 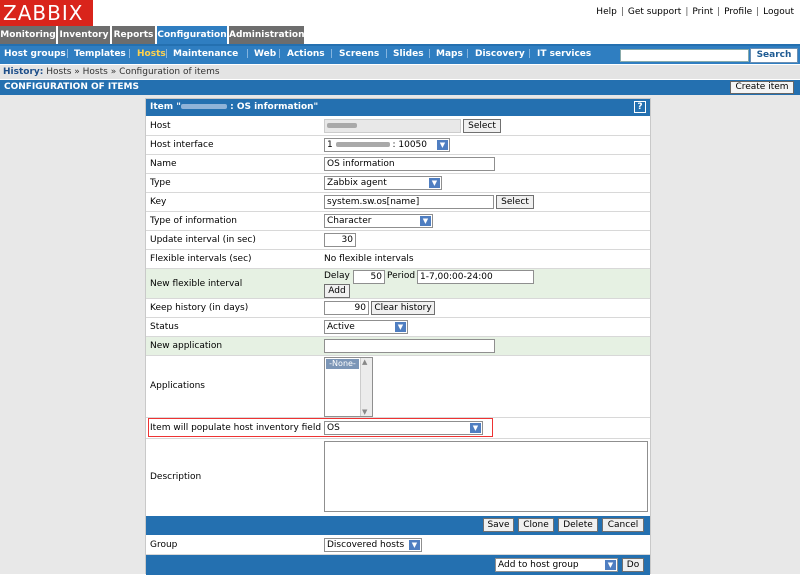 I want to click on row-name: Name OS information, so click(x=398, y=164).